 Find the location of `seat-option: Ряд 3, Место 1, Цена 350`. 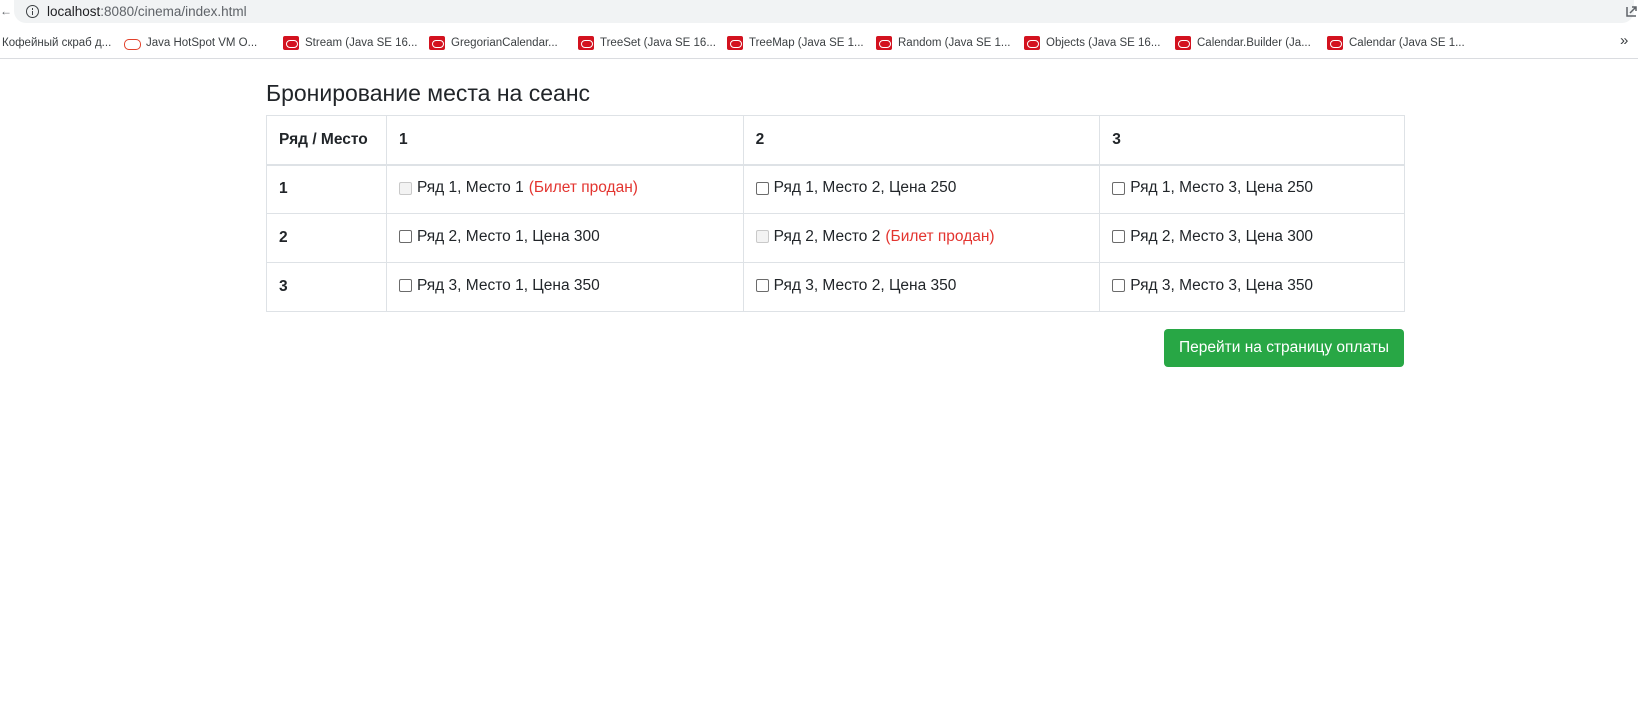

seat-option: Ряд 3, Место 1, Цена 350 is located at coordinates (499, 285).